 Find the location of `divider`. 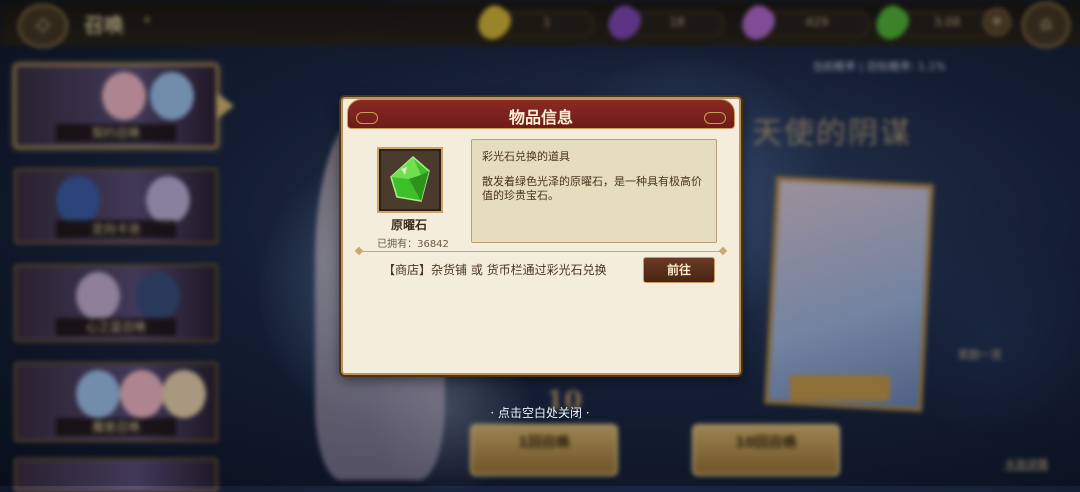

divider is located at coordinates (541, 251).